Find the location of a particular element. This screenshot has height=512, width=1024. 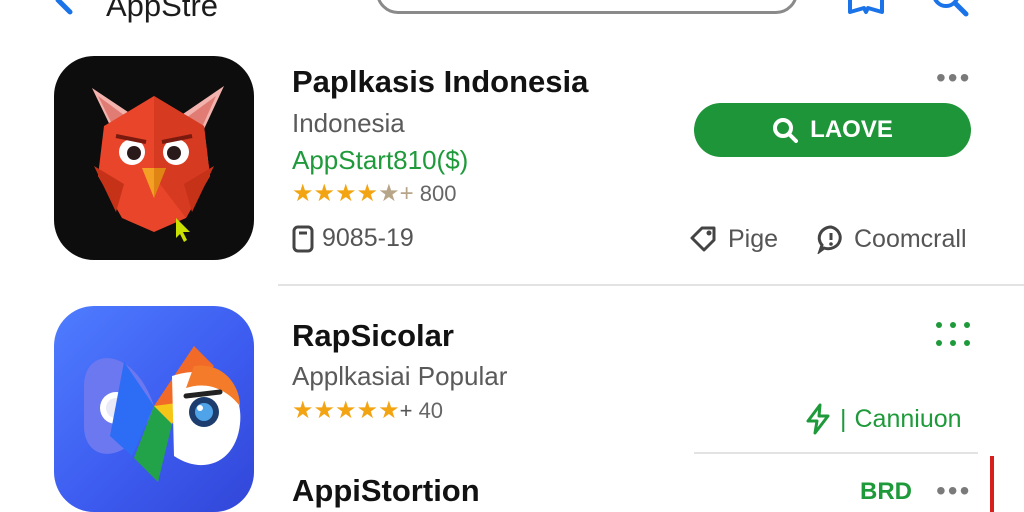

app-size: 9085-19 is located at coordinates (368, 238).